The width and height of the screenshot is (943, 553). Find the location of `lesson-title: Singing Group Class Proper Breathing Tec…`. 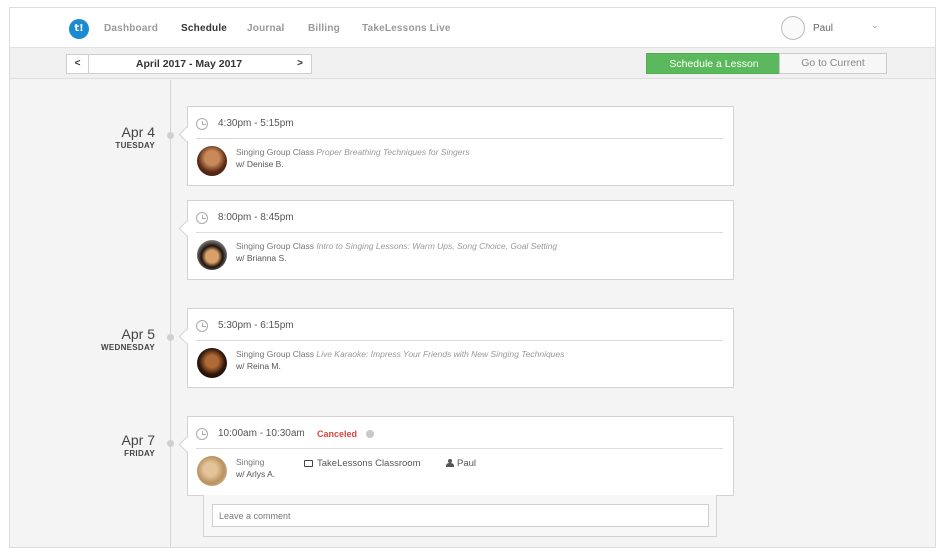

lesson-title: Singing Group Class Proper Breathing Tec… is located at coordinates (353, 152).